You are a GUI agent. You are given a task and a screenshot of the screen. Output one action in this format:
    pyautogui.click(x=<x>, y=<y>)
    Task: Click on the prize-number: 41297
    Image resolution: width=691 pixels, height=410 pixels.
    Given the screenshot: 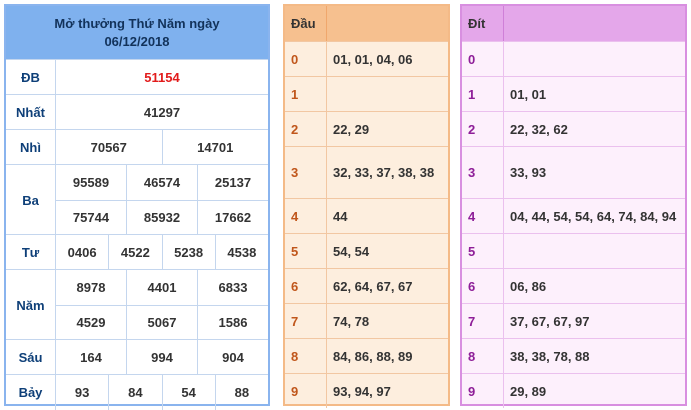 What is the action you would take?
    pyautogui.click(x=162, y=112)
    